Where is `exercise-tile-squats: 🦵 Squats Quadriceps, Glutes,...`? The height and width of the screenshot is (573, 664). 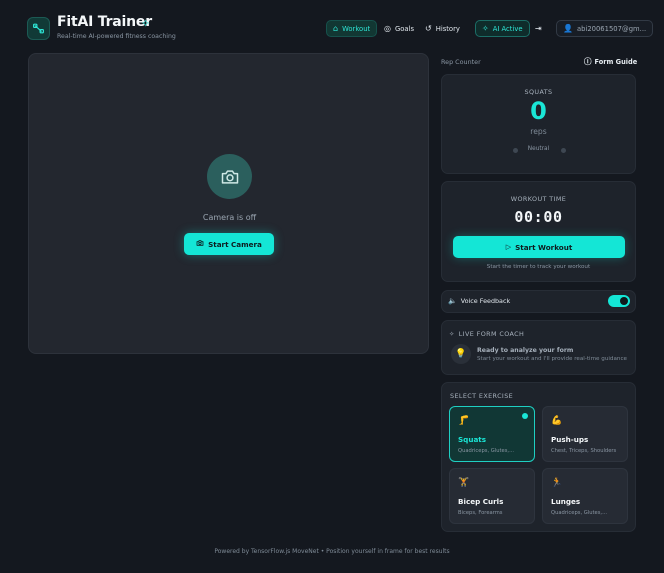
exercise-tile-squats: 🦵 Squats Quadriceps, Glutes,... is located at coordinates (492, 434).